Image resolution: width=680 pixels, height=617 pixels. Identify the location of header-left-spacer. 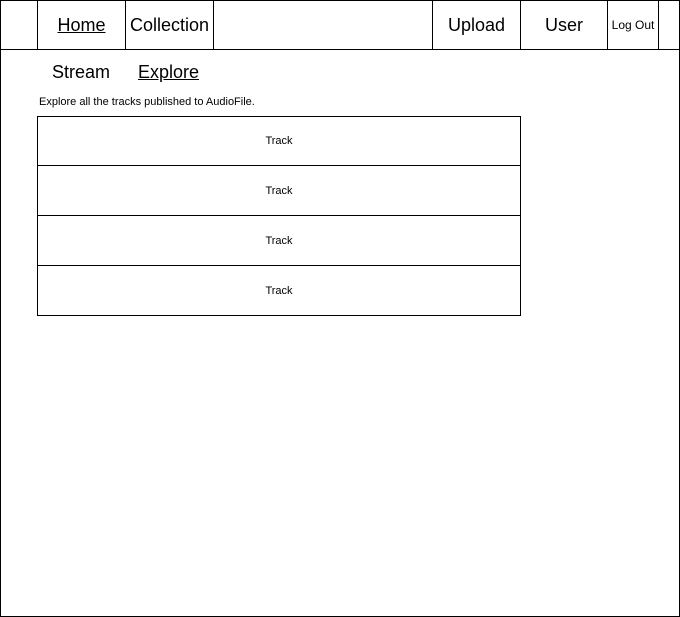
(19, 25).